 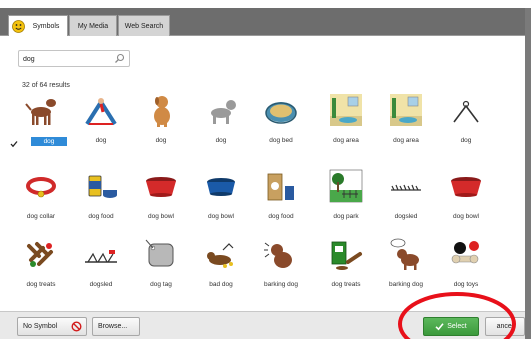 What do you see at coordinates (159, 253) in the screenshot?
I see `dog-tag-icon` at bounding box center [159, 253].